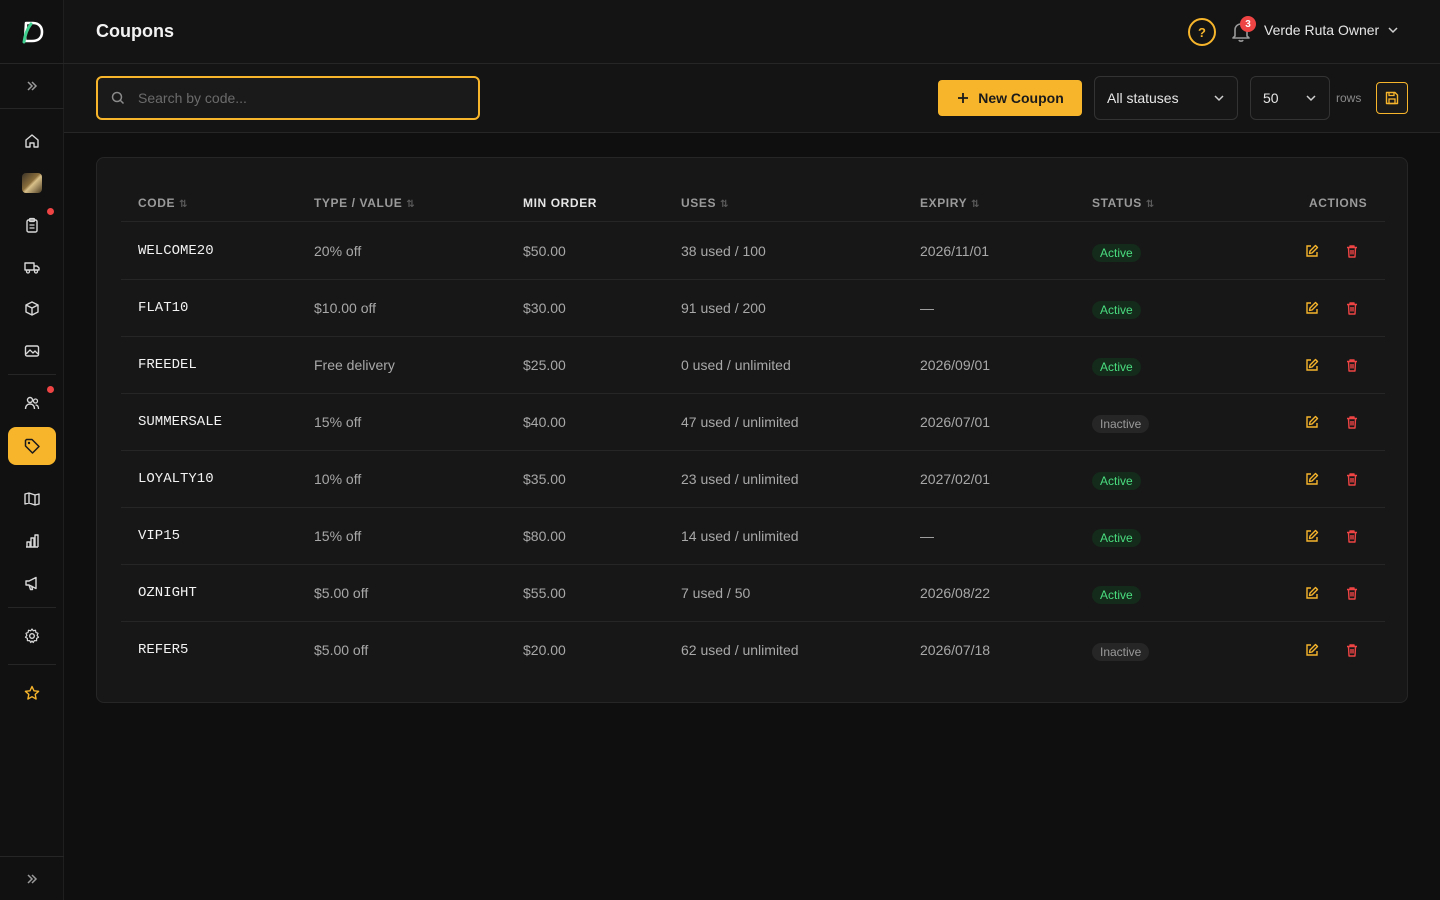 This screenshot has height=900, width=1440. What do you see at coordinates (32, 636) in the screenshot?
I see `sidebar-item-settings` at bounding box center [32, 636].